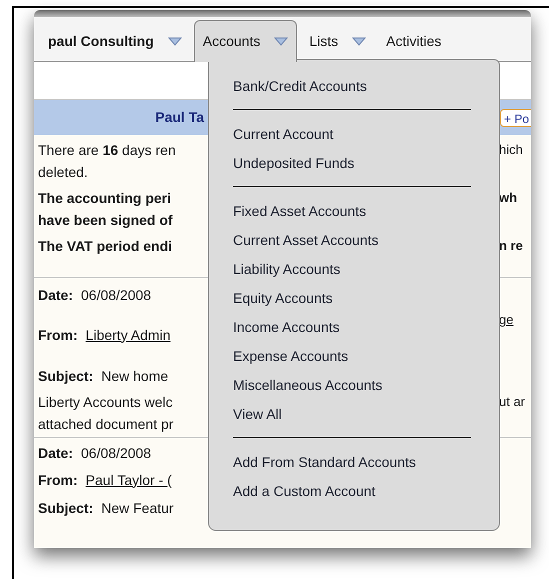 Image resolution: width=549 pixels, height=579 pixels. Describe the element at coordinates (105, 220) in the screenshot. I see `notice-text: have been signed of` at that location.